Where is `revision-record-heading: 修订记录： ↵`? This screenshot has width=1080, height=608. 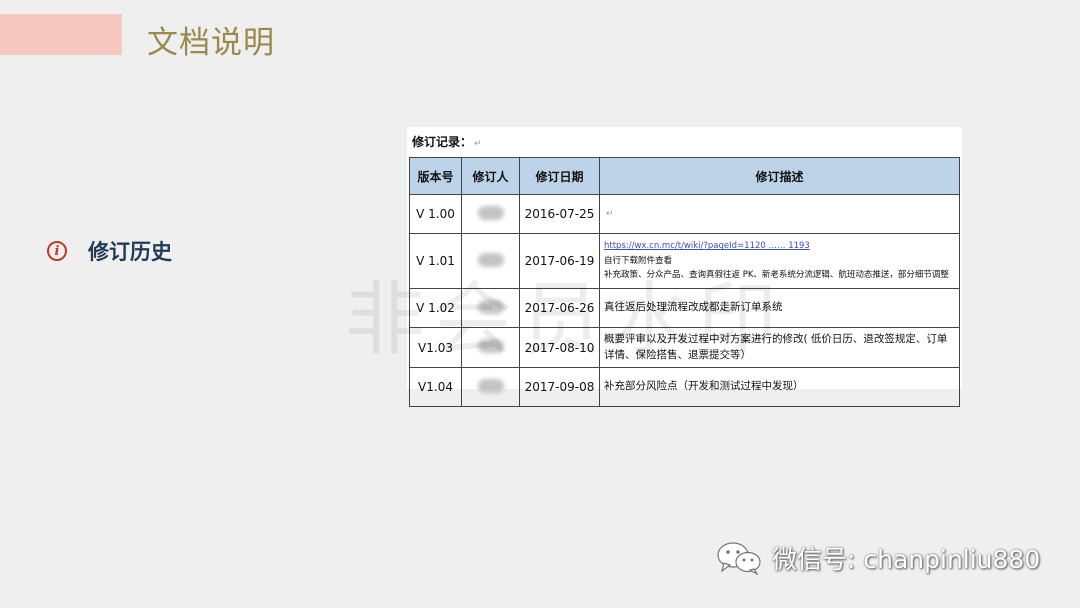 revision-record-heading: 修订记录： ↵ is located at coordinates (447, 142).